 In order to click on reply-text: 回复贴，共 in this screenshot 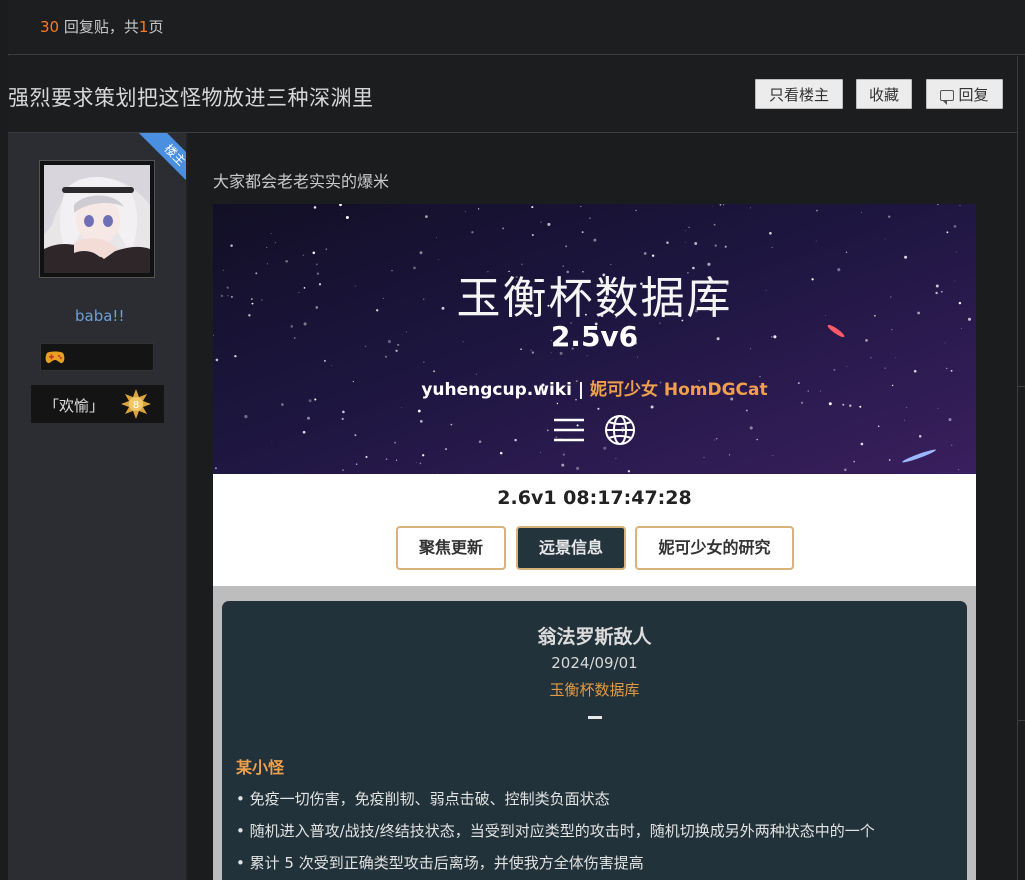, I will do `click(101, 27)`.